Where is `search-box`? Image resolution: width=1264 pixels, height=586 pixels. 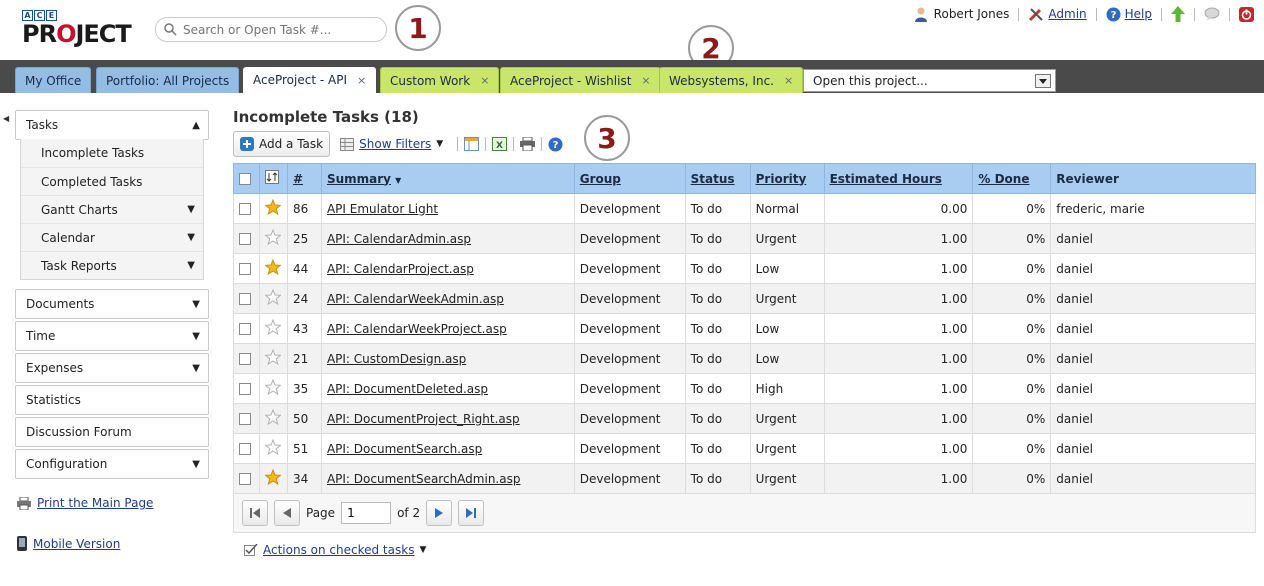 search-box is located at coordinates (271, 29).